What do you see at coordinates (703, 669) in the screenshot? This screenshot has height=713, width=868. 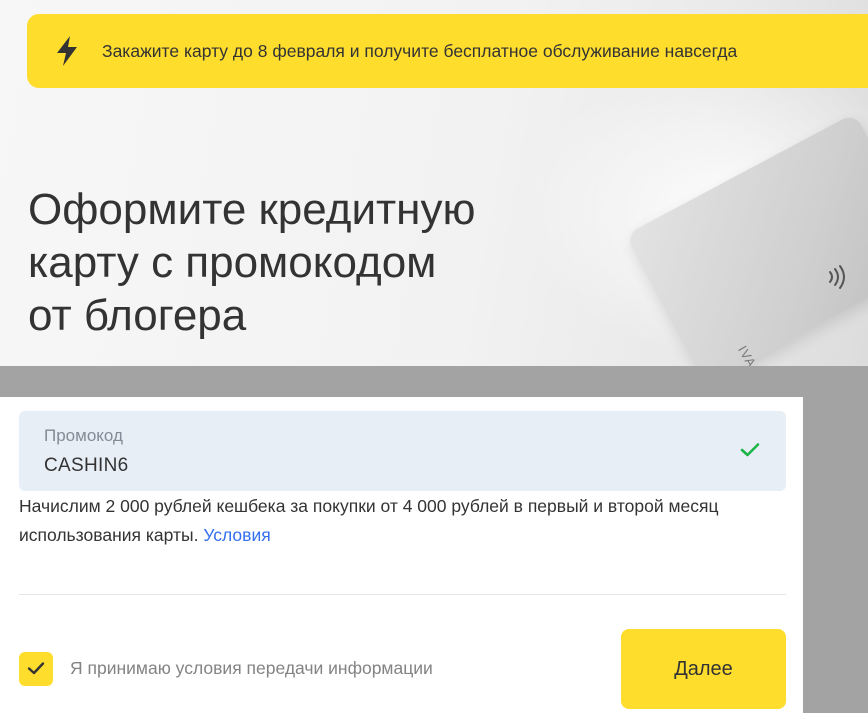 I see `next-button: Далее` at bounding box center [703, 669].